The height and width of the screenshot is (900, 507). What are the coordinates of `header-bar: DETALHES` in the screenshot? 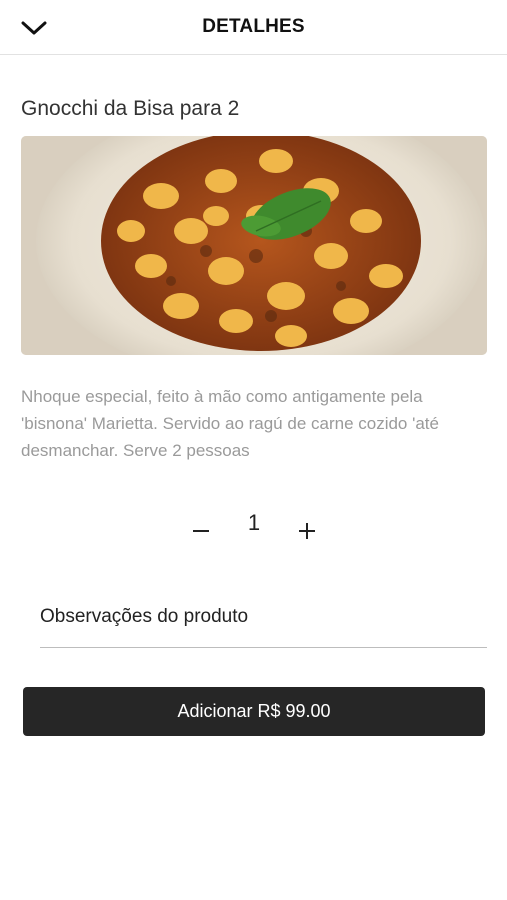 It's located at (253, 27).